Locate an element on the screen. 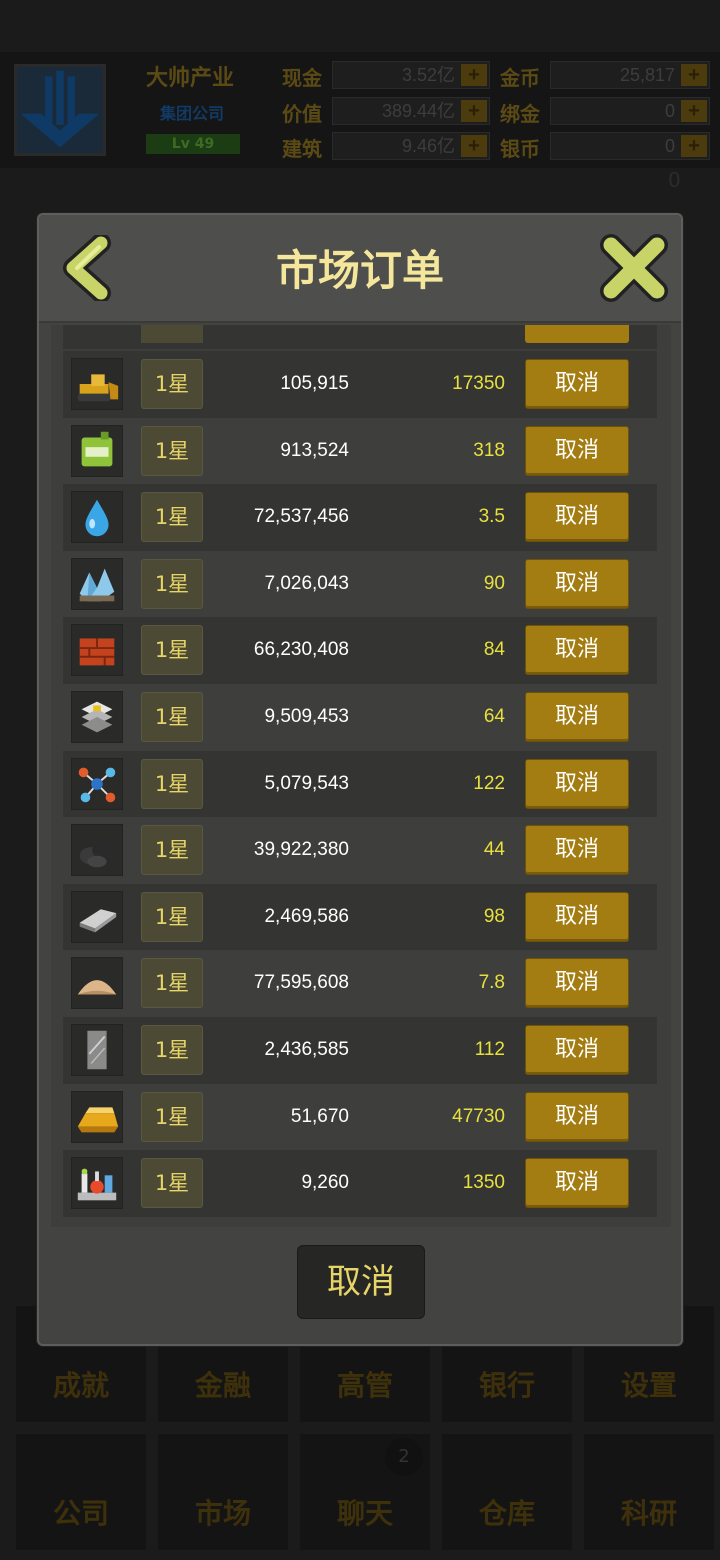 The image size is (720, 1560). stat-gold: 25,817 + is located at coordinates (630, 75).